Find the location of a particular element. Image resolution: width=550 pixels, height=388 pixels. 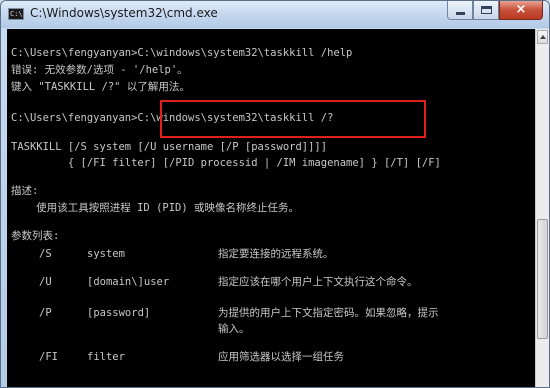

window-controls: × is located at coordinates (495, 10).